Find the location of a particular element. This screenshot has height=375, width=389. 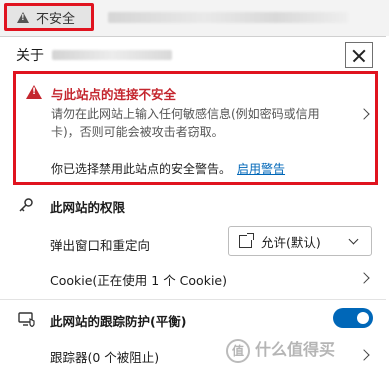

popups-permission-select: 允许(默认) is located at coordinates (300, 241).